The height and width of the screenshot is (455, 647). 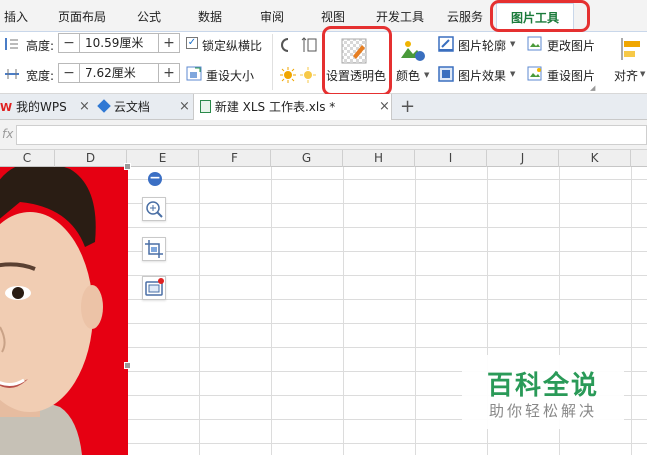 I want to click on close-cloud-docs-tab-icon: ×, so click(x=184, y=107).